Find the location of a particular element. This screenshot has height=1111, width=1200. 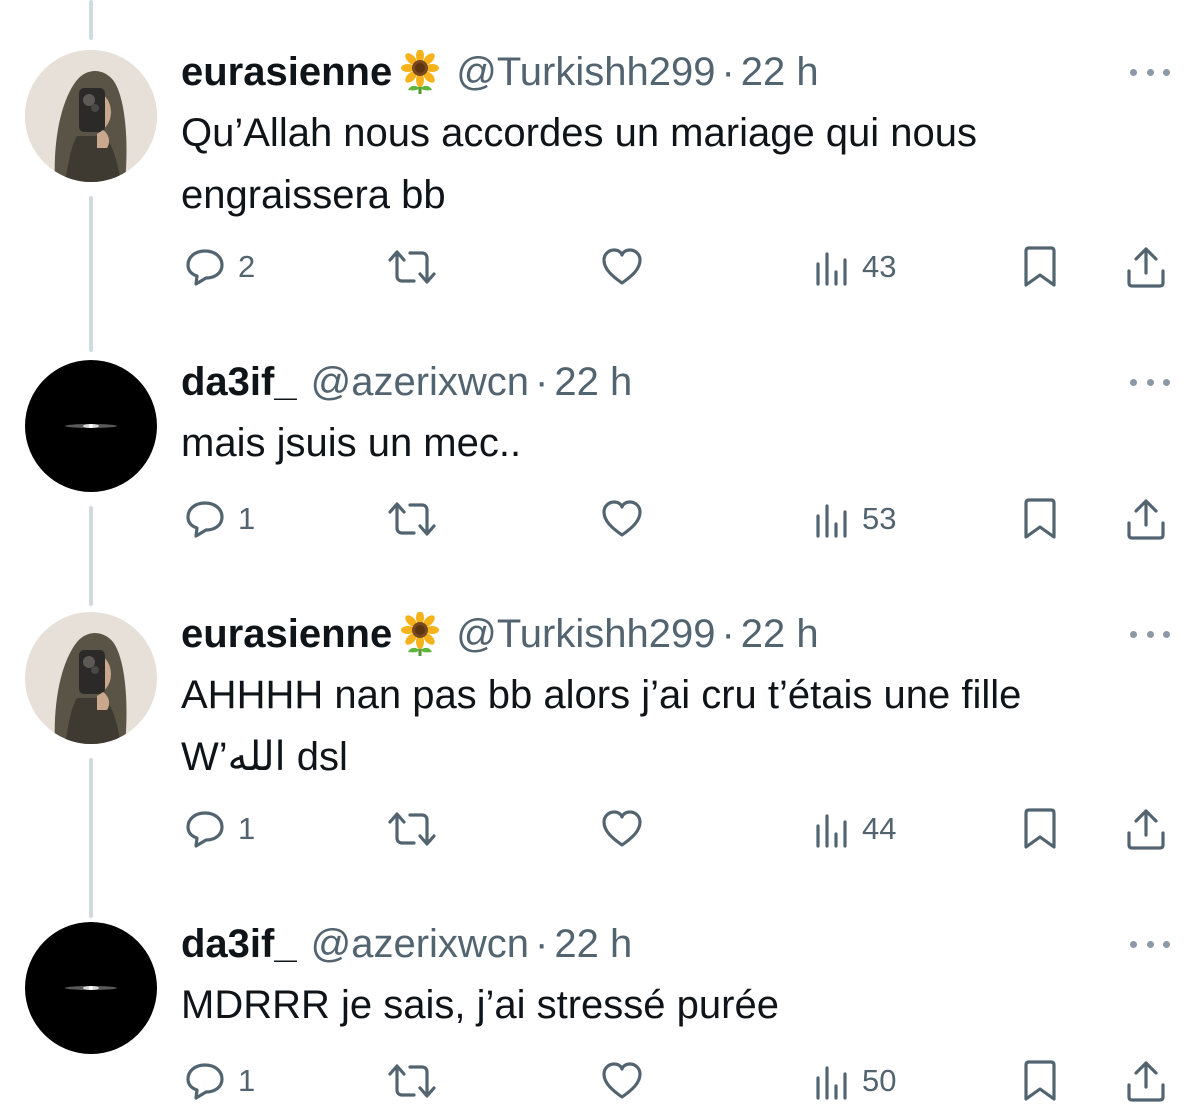

views-button: 53 is located at coordinates (855, 519).